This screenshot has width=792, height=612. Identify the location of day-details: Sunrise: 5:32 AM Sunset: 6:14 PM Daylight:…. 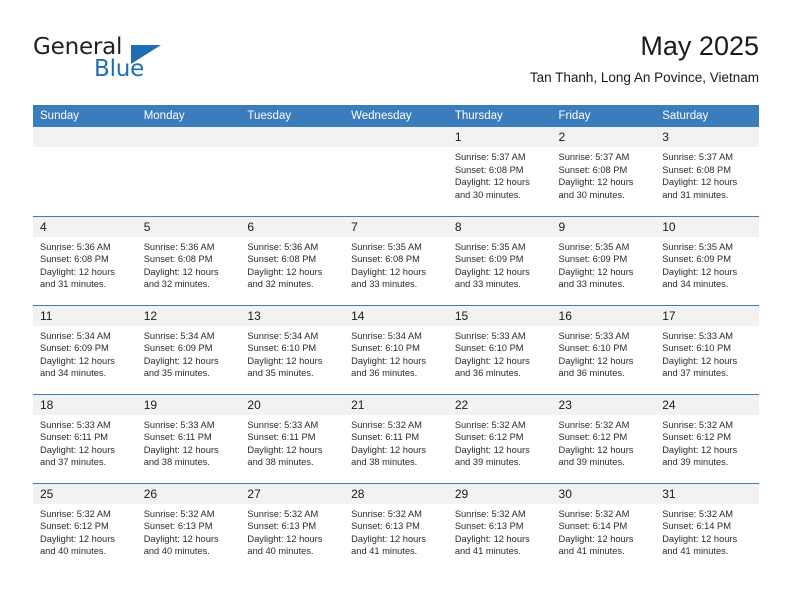
(707, 531).